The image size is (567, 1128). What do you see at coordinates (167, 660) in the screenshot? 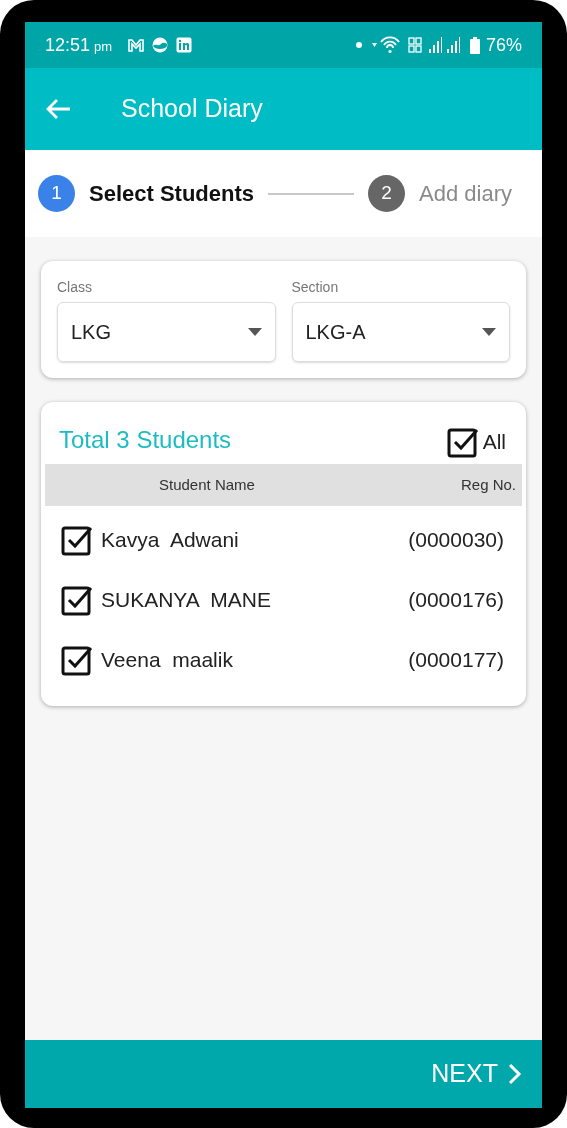
I see `student-name: Veena maalik` at bounding box center [167, 660].